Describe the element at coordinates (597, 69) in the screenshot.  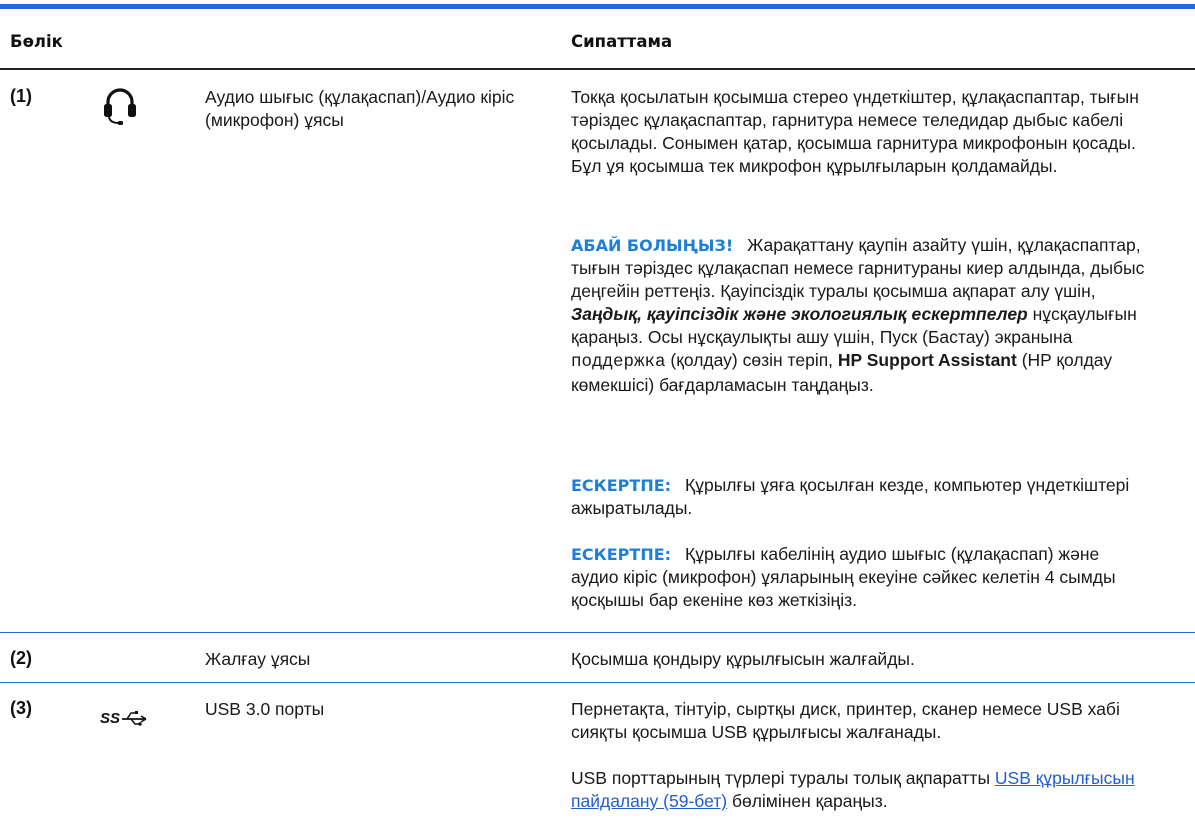
I see `header-divider` at that location.